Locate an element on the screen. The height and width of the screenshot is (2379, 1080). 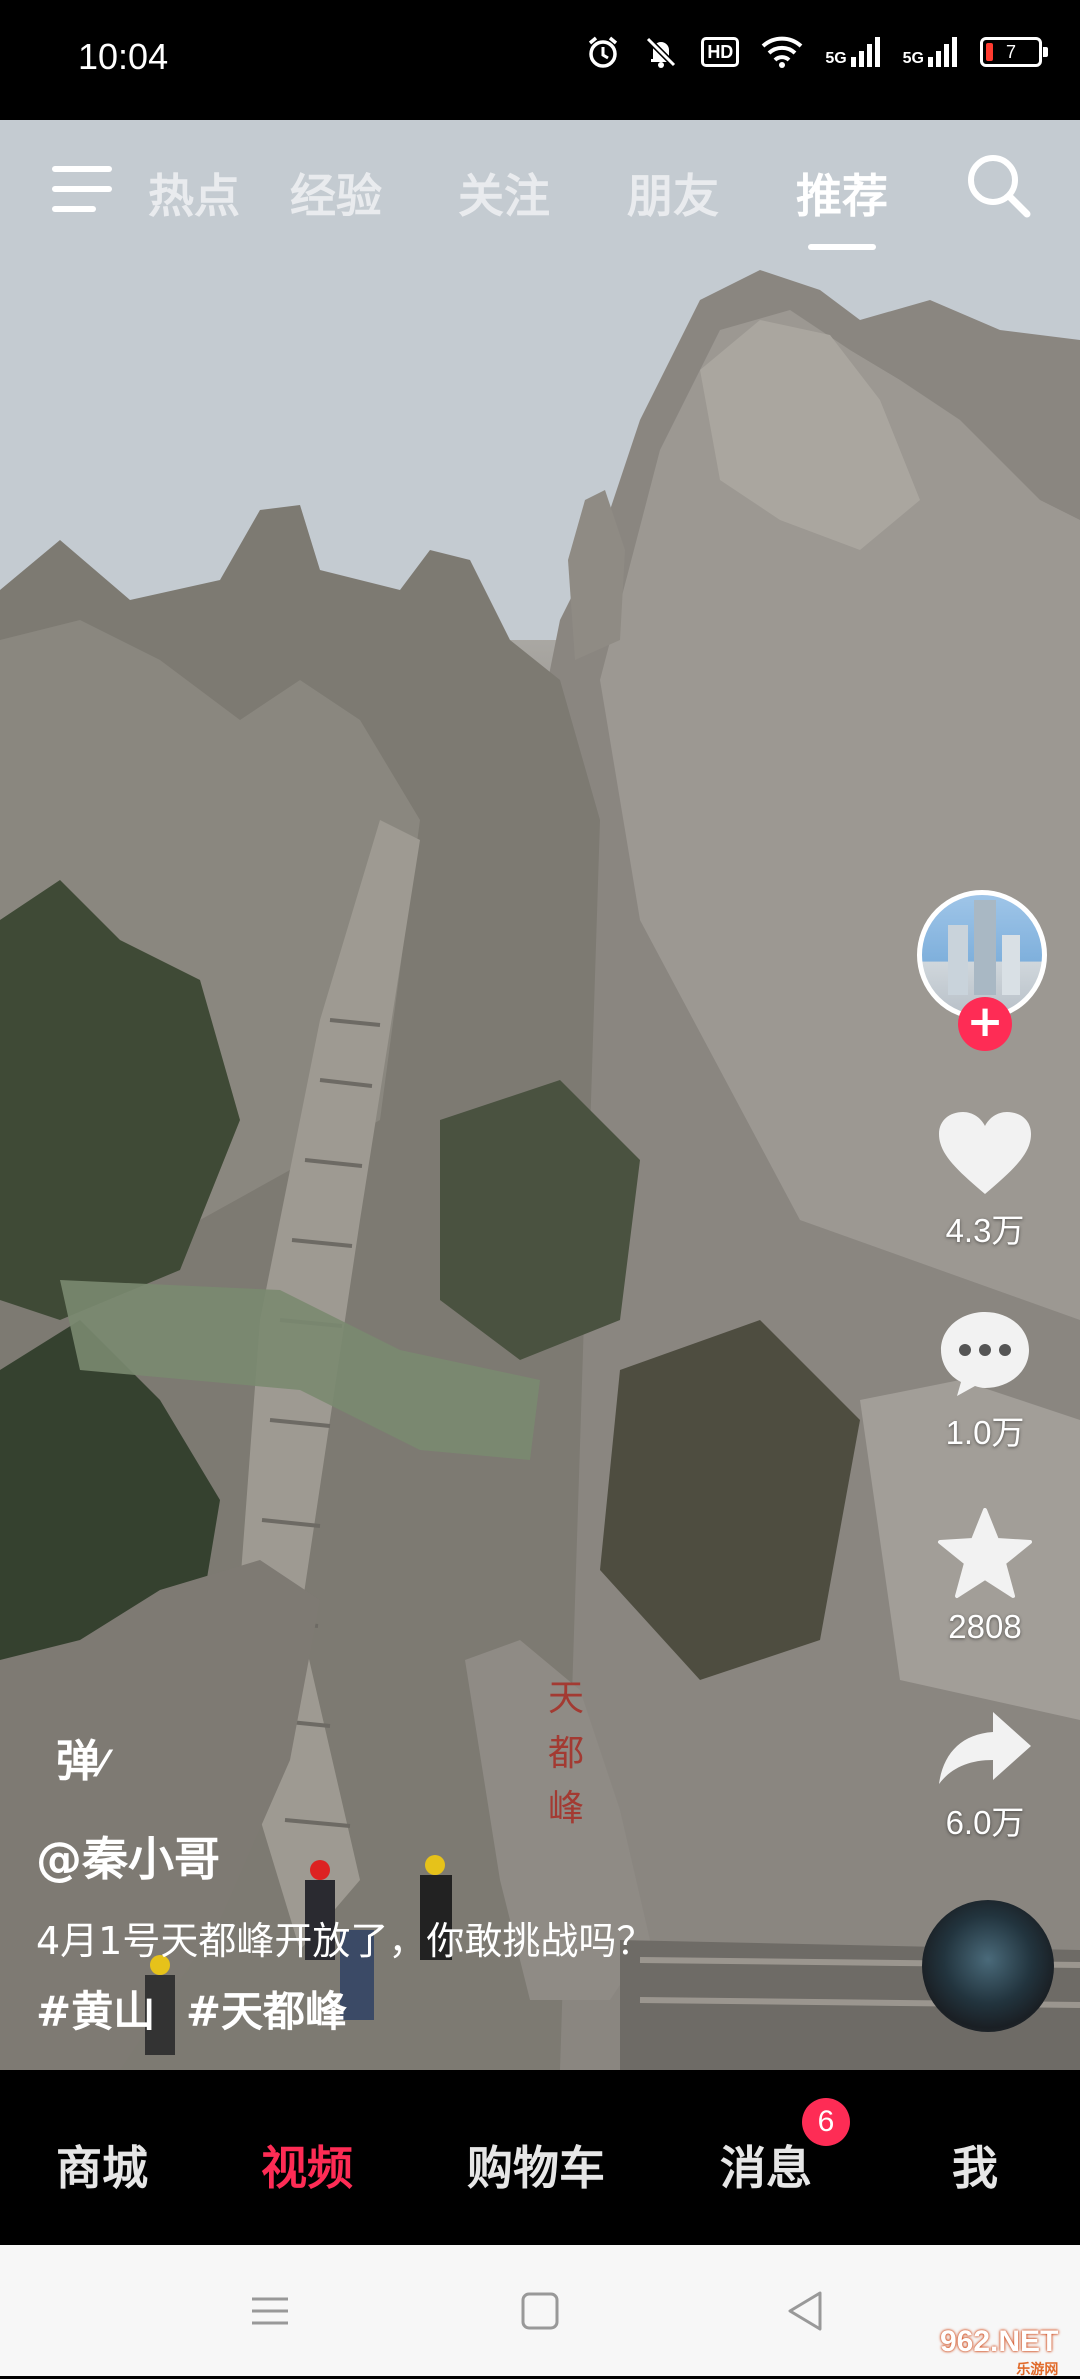
status-time: 10:04 is located at coordinates (123, 56).